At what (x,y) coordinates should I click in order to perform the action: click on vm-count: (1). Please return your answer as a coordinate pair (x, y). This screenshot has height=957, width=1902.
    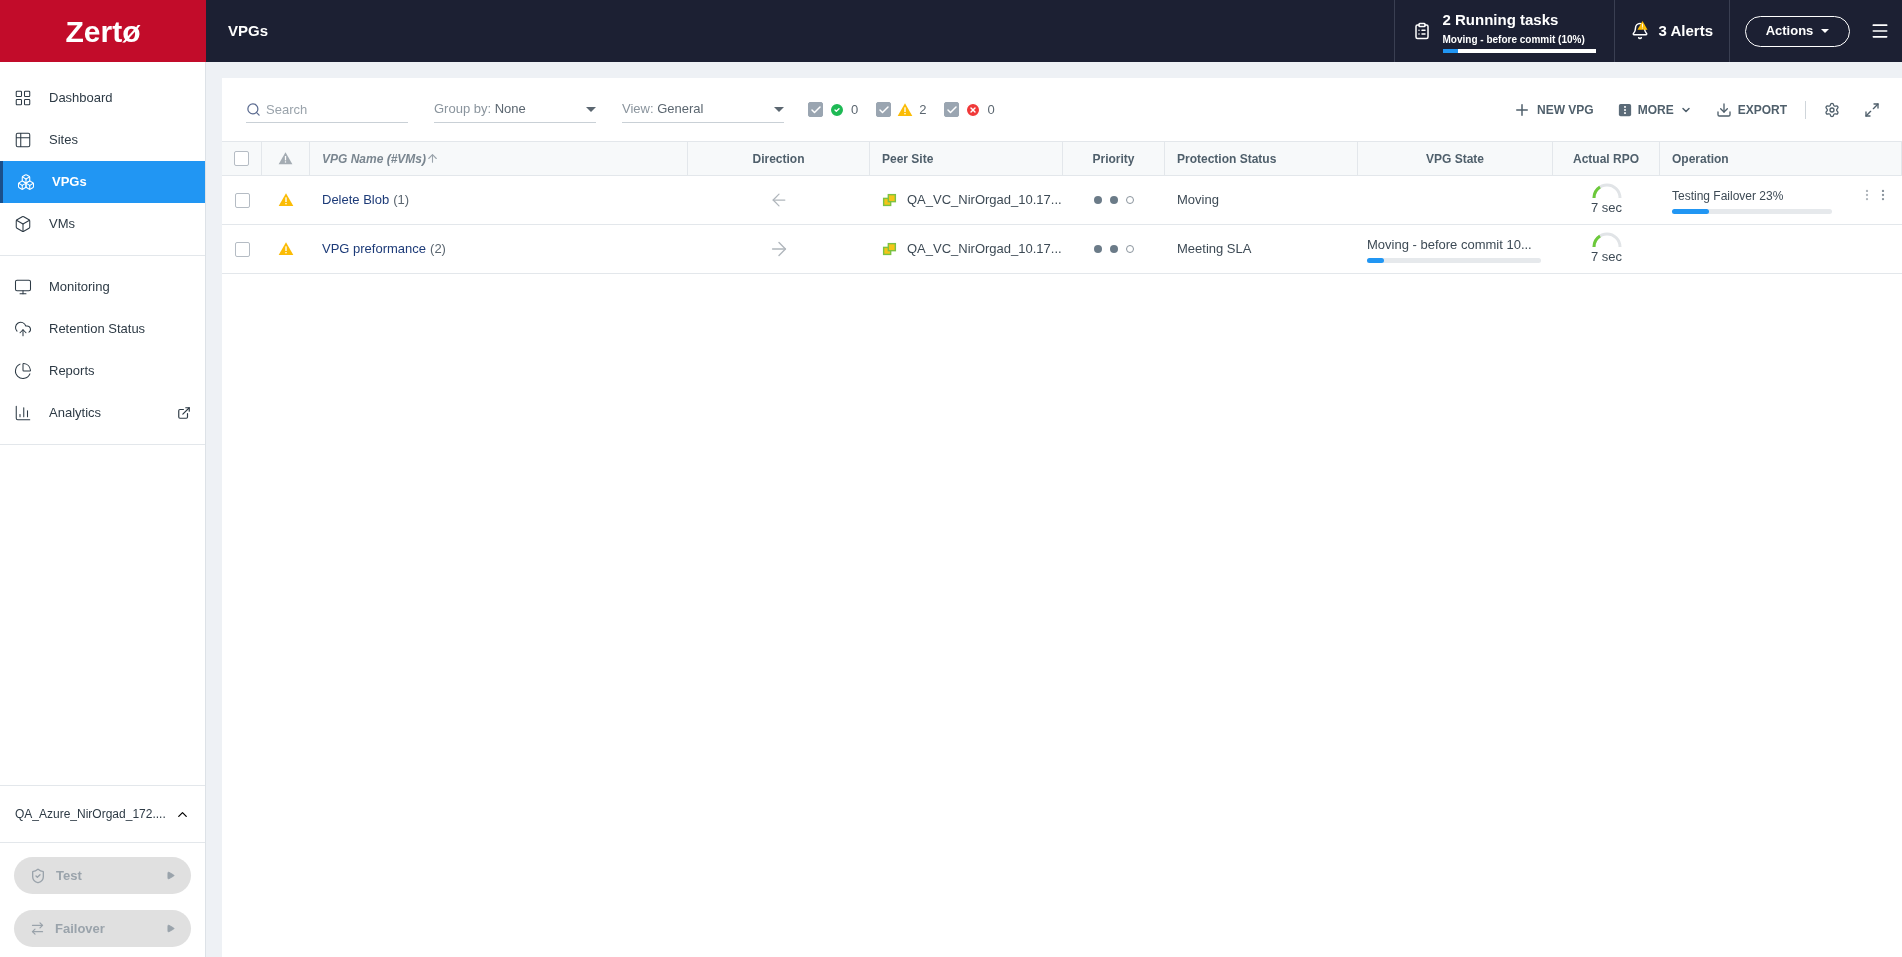
    Looking at the image, I should click on (401, 200).